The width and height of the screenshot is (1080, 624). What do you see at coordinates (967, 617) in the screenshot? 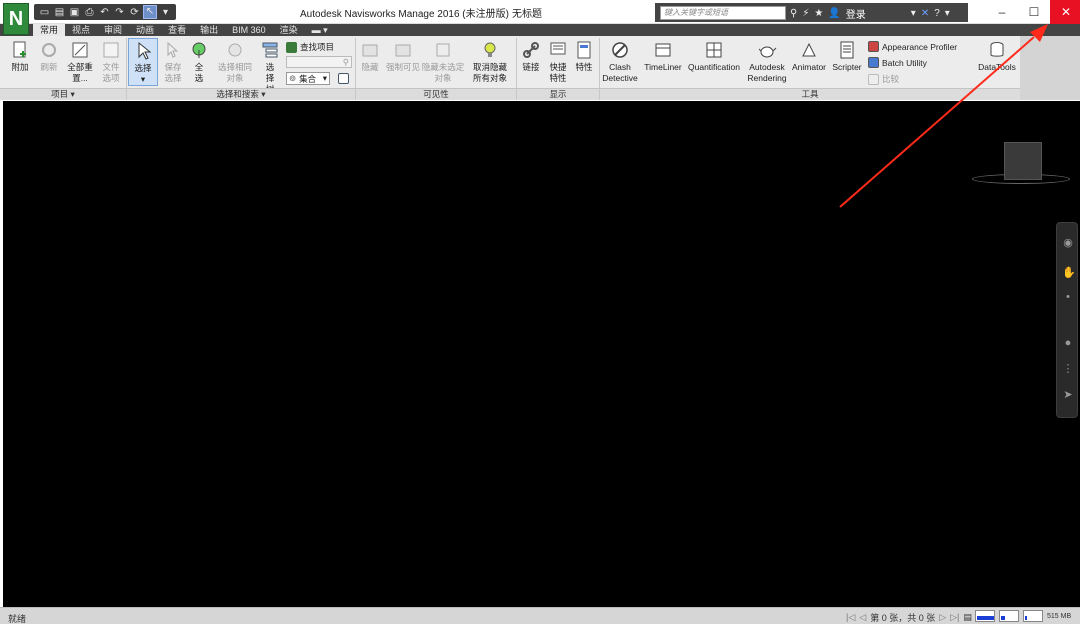
I see `sheet-browser-icon: ▤` at bounding box center [967, 617].